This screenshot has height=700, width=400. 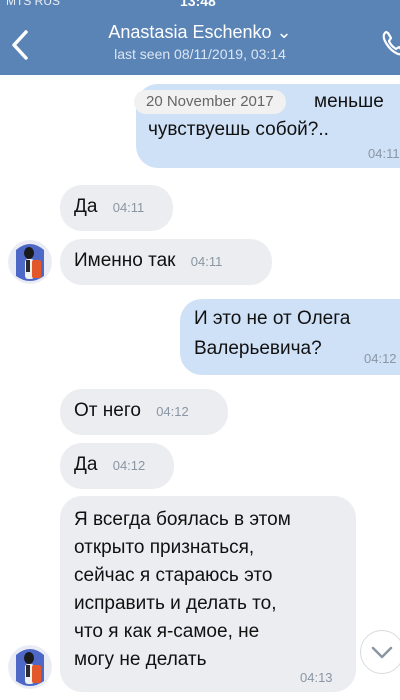 What do you see at coordinates (200, 54) in the screenshot?
I see `last-seen-status: last seen 08/11/2019, 03:14` at bounding box center [200, 54].